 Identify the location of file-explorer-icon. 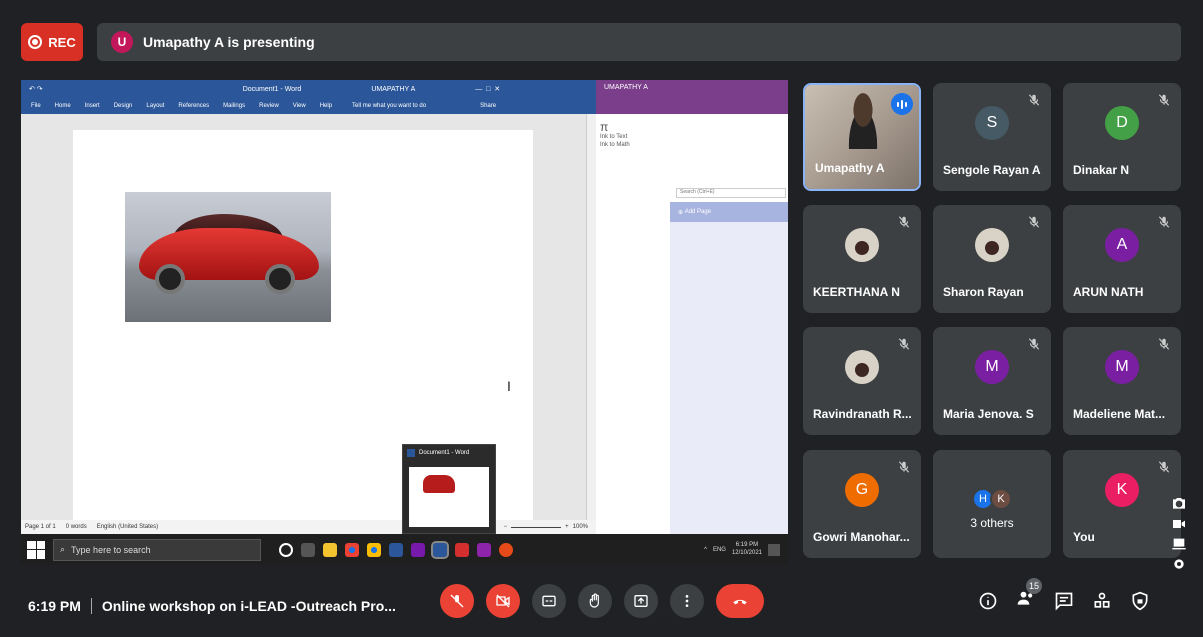
(330, 549).